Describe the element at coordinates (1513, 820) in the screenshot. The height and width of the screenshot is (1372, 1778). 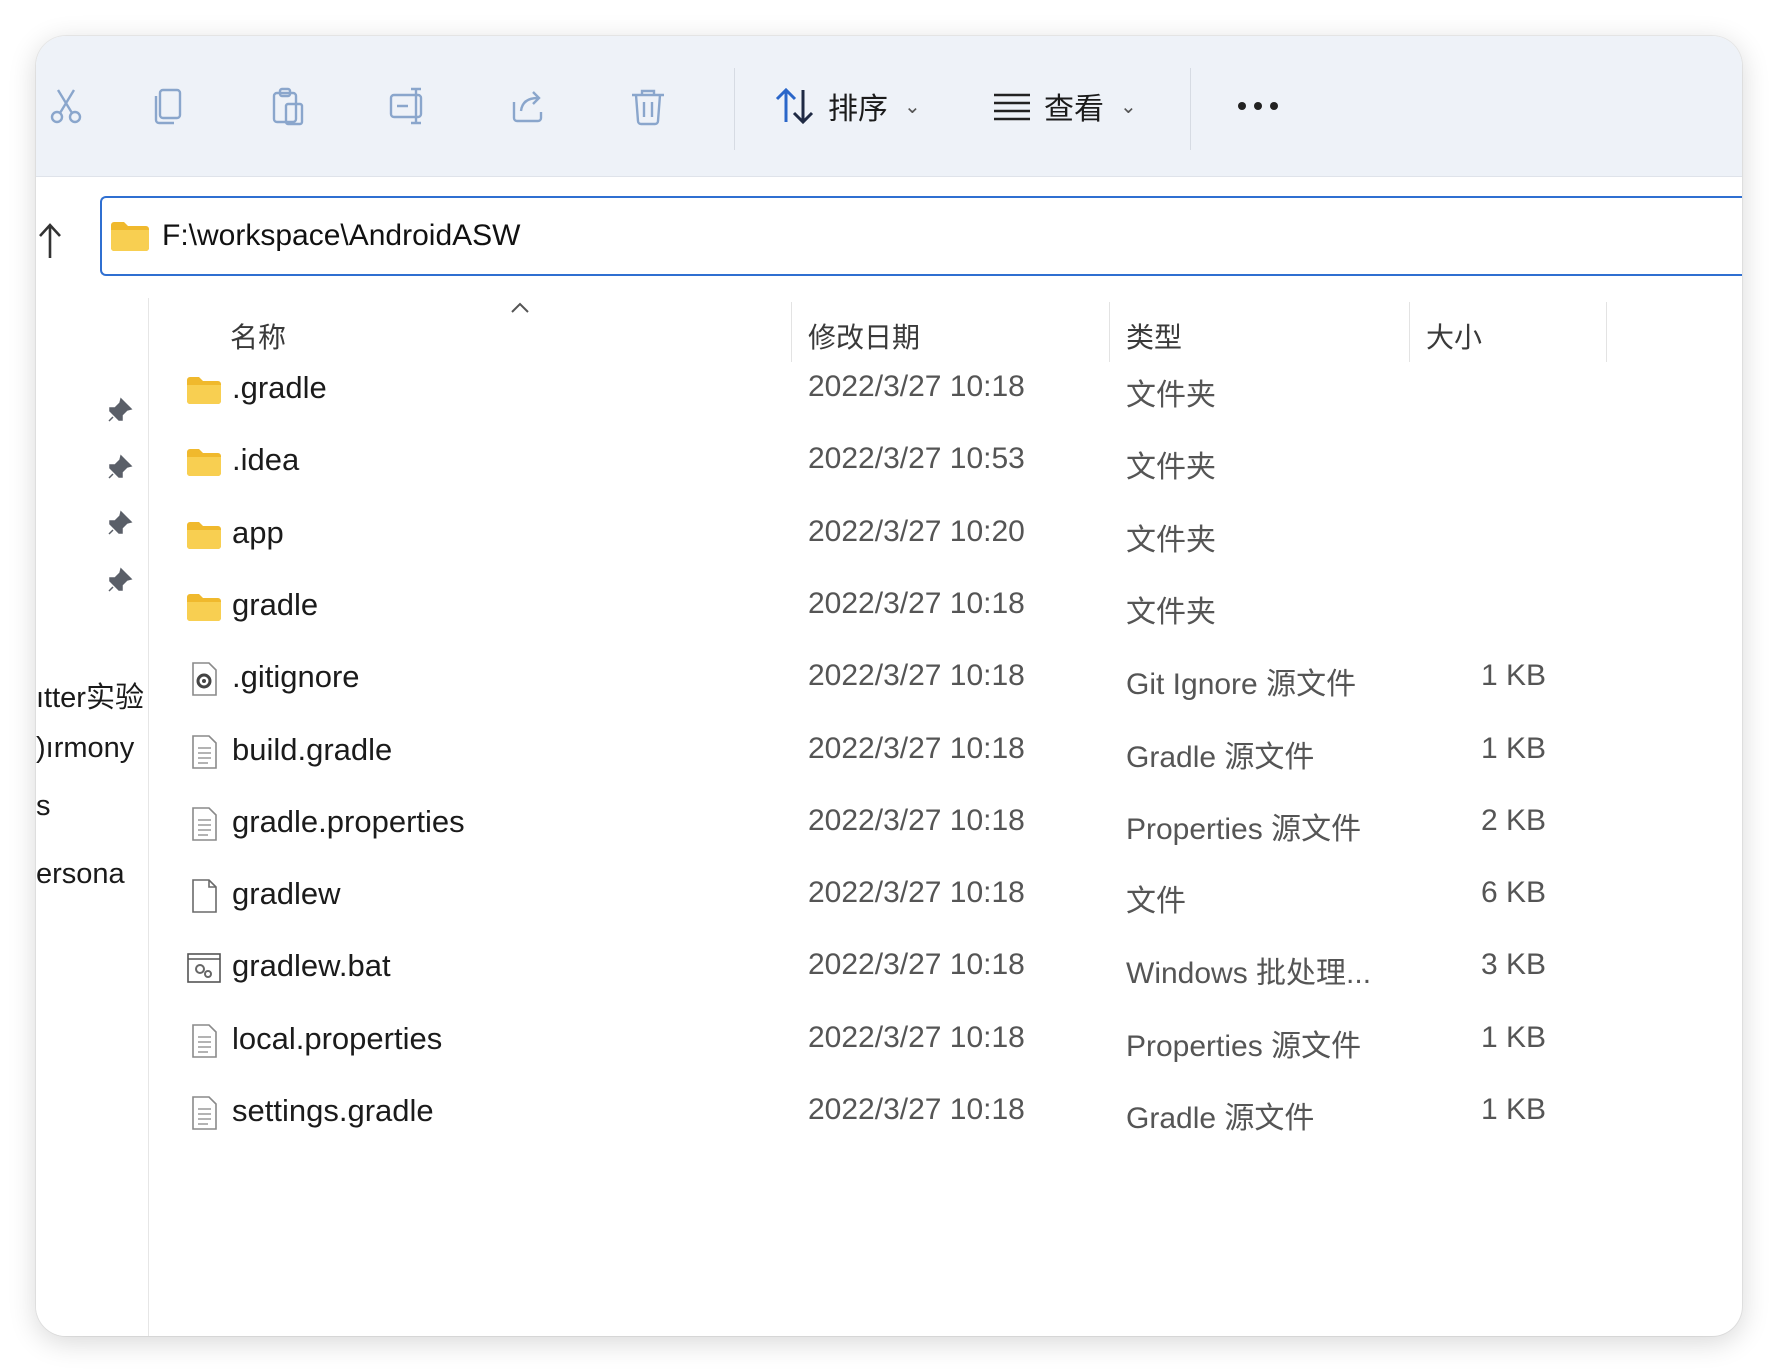
I see `file-size: 2 KB` at that location.